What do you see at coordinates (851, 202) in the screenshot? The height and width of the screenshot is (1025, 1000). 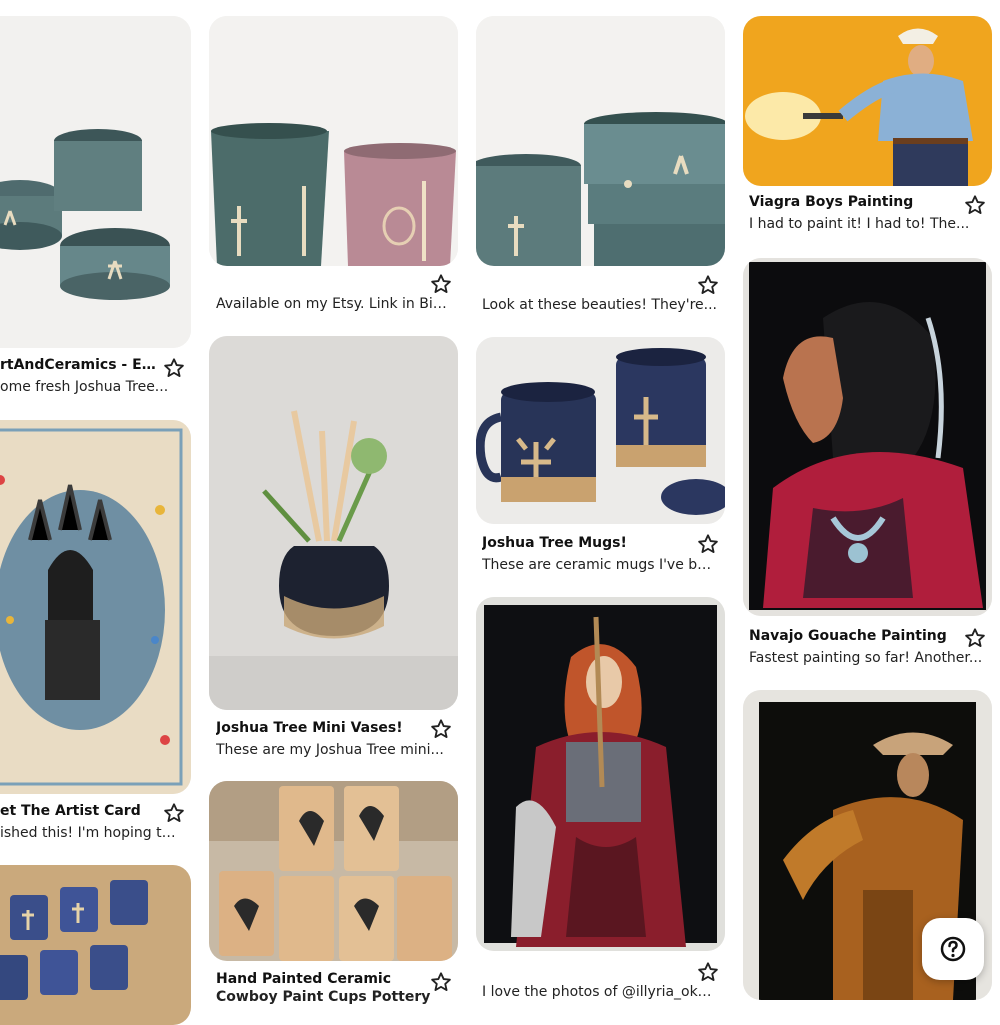 I see `pin-title: Viagra Boys Painting` at bounding box center [851, 202].